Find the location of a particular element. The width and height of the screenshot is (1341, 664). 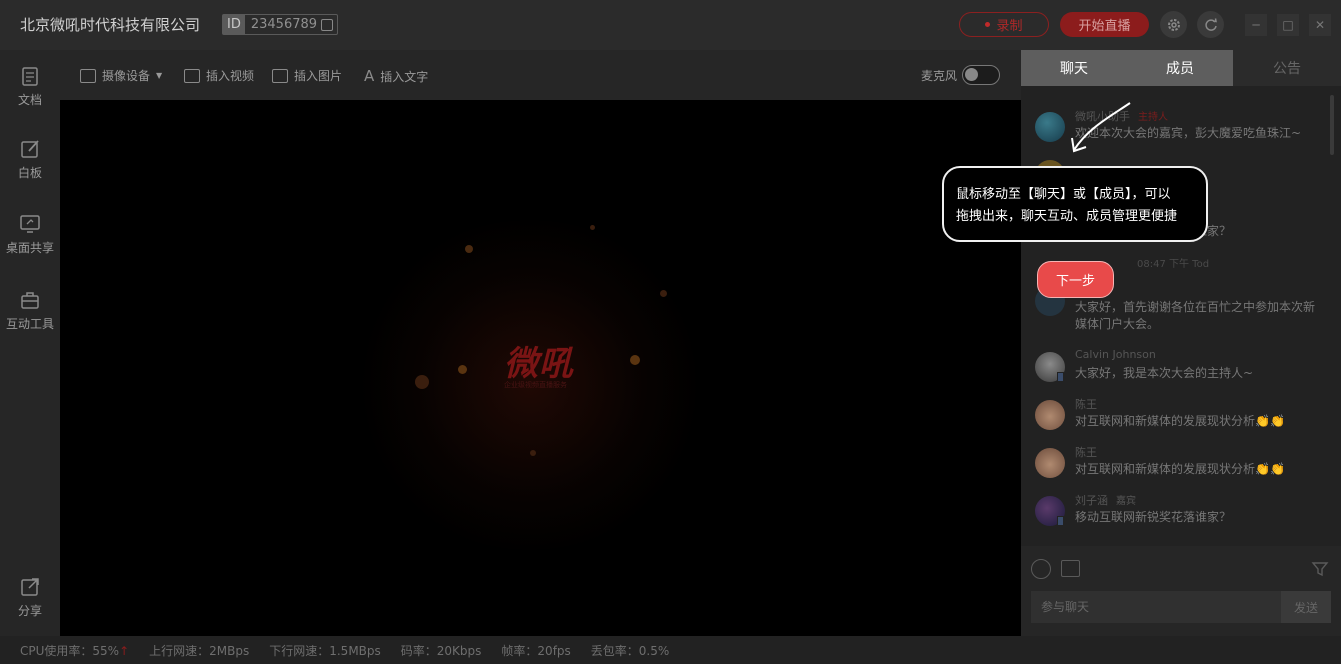

share-button: 分享 is located at coordinates (30, 597).